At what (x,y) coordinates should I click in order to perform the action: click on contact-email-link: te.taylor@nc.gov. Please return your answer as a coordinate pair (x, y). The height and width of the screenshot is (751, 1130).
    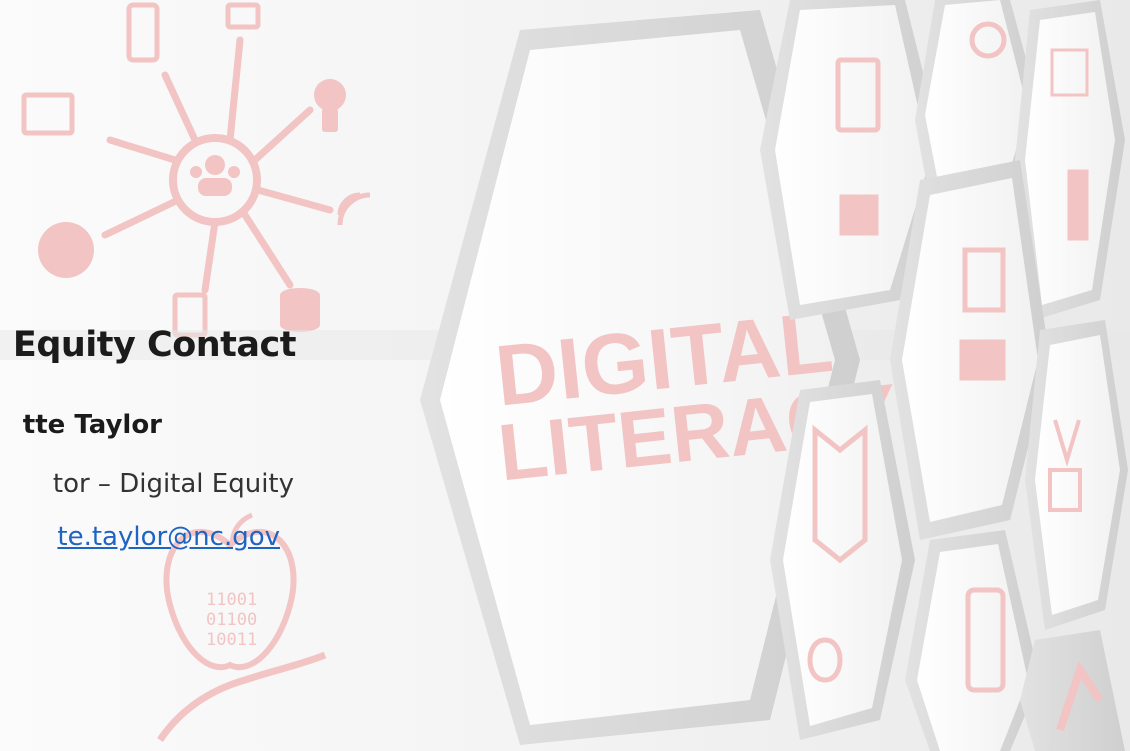
    Looking at the image, I should click on (140, 537).